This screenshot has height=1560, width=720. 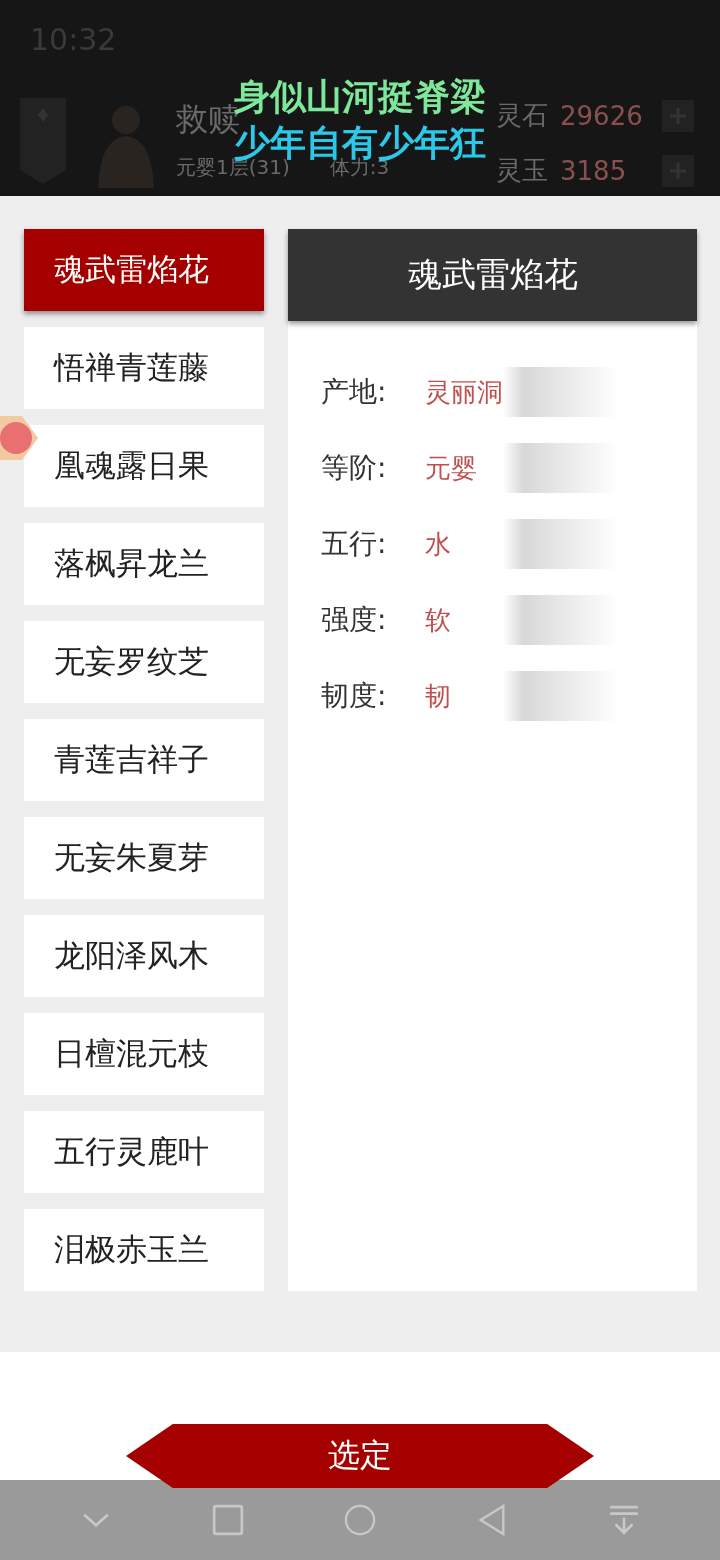 What do you see at coordinates (144, 858) in the screenshot?
I see `herb-item: 无妄朱夏芽` at bounding box center [144, 858].